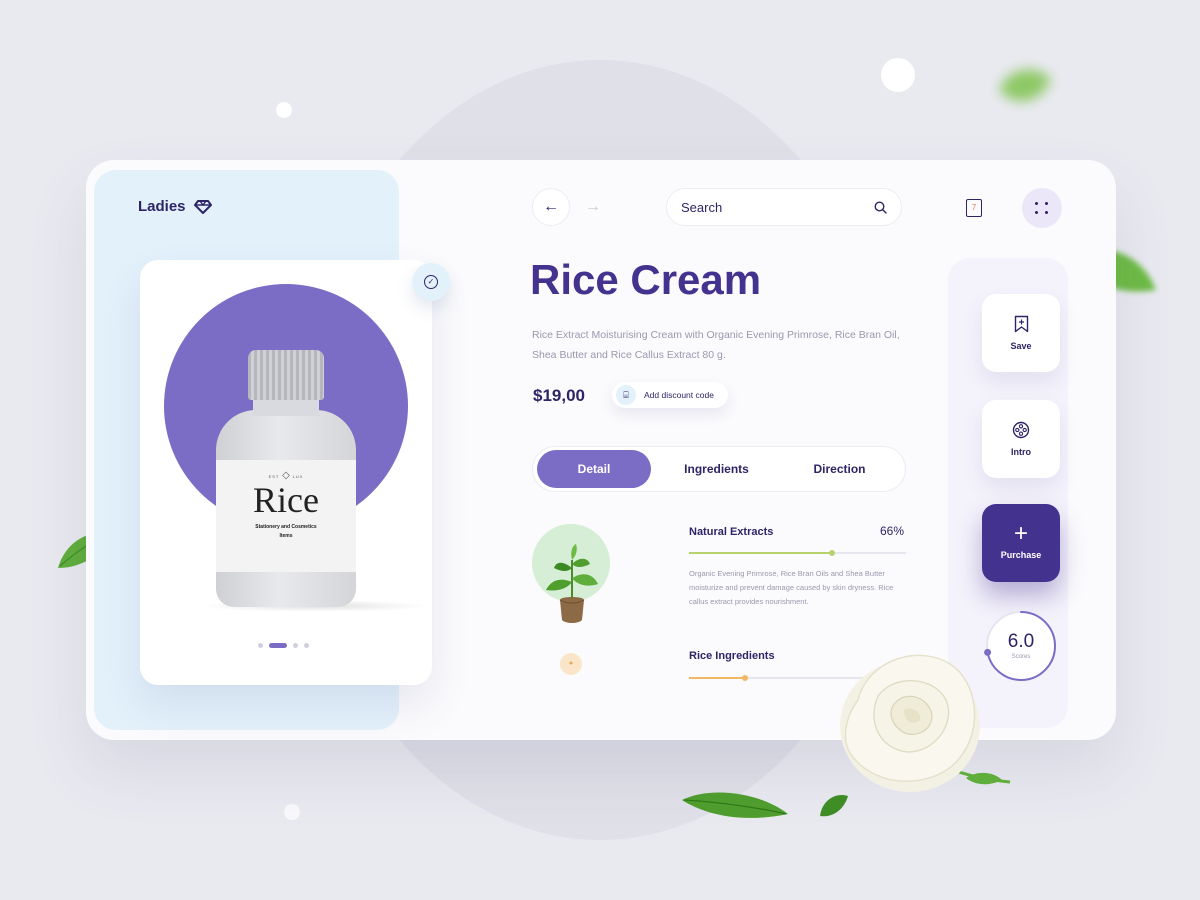  I want to click on stat-rice-ingredients-fill, so click(717, 678).